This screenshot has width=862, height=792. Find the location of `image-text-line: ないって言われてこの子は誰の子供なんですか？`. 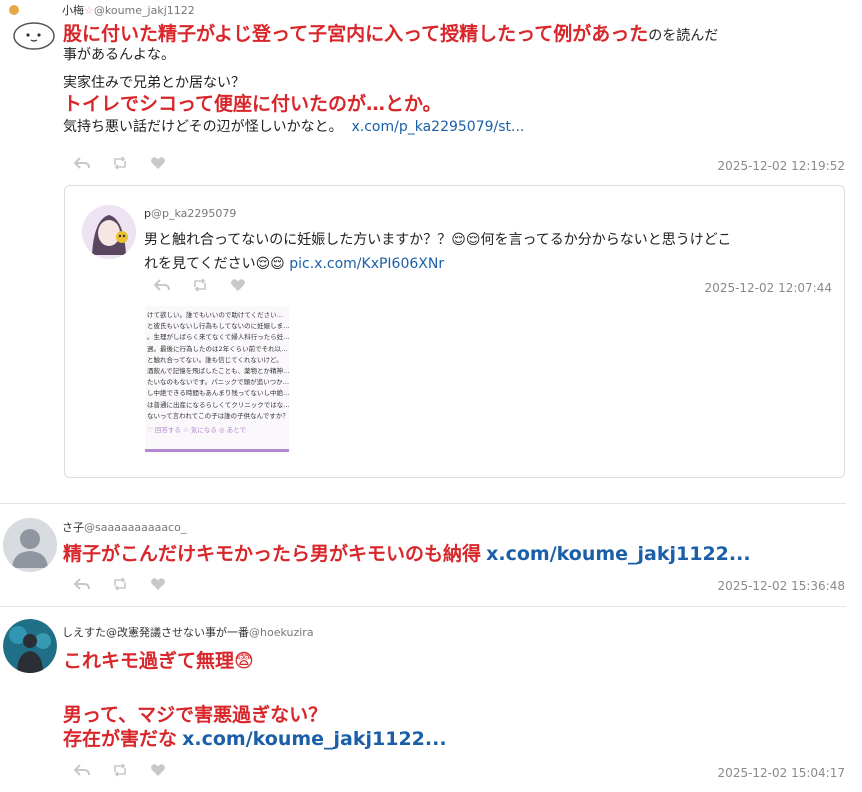

image-text-line: ないって言われてこの子は誰の子供なんですか？ is located at coordinates (218, 415).